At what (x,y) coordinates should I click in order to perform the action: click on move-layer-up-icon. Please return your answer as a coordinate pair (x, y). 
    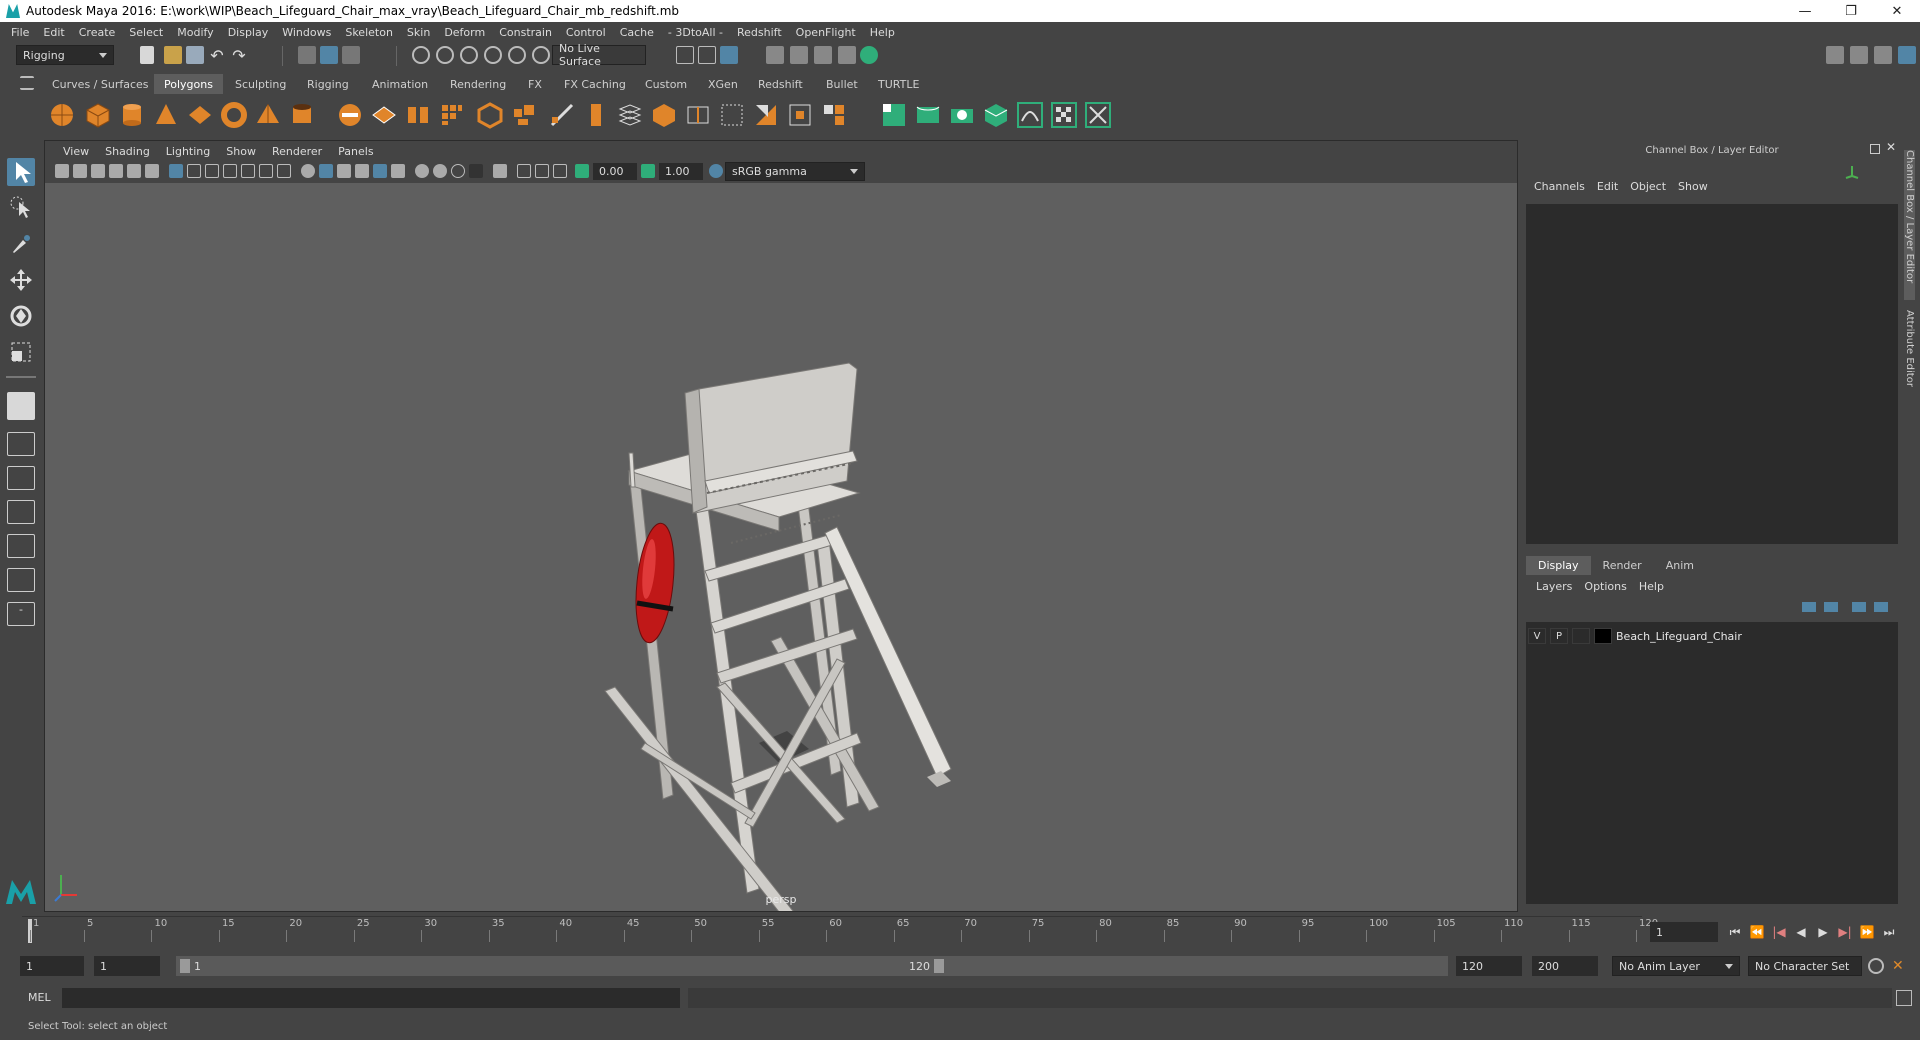
    Looking at the image, I should click on (1809, 607).